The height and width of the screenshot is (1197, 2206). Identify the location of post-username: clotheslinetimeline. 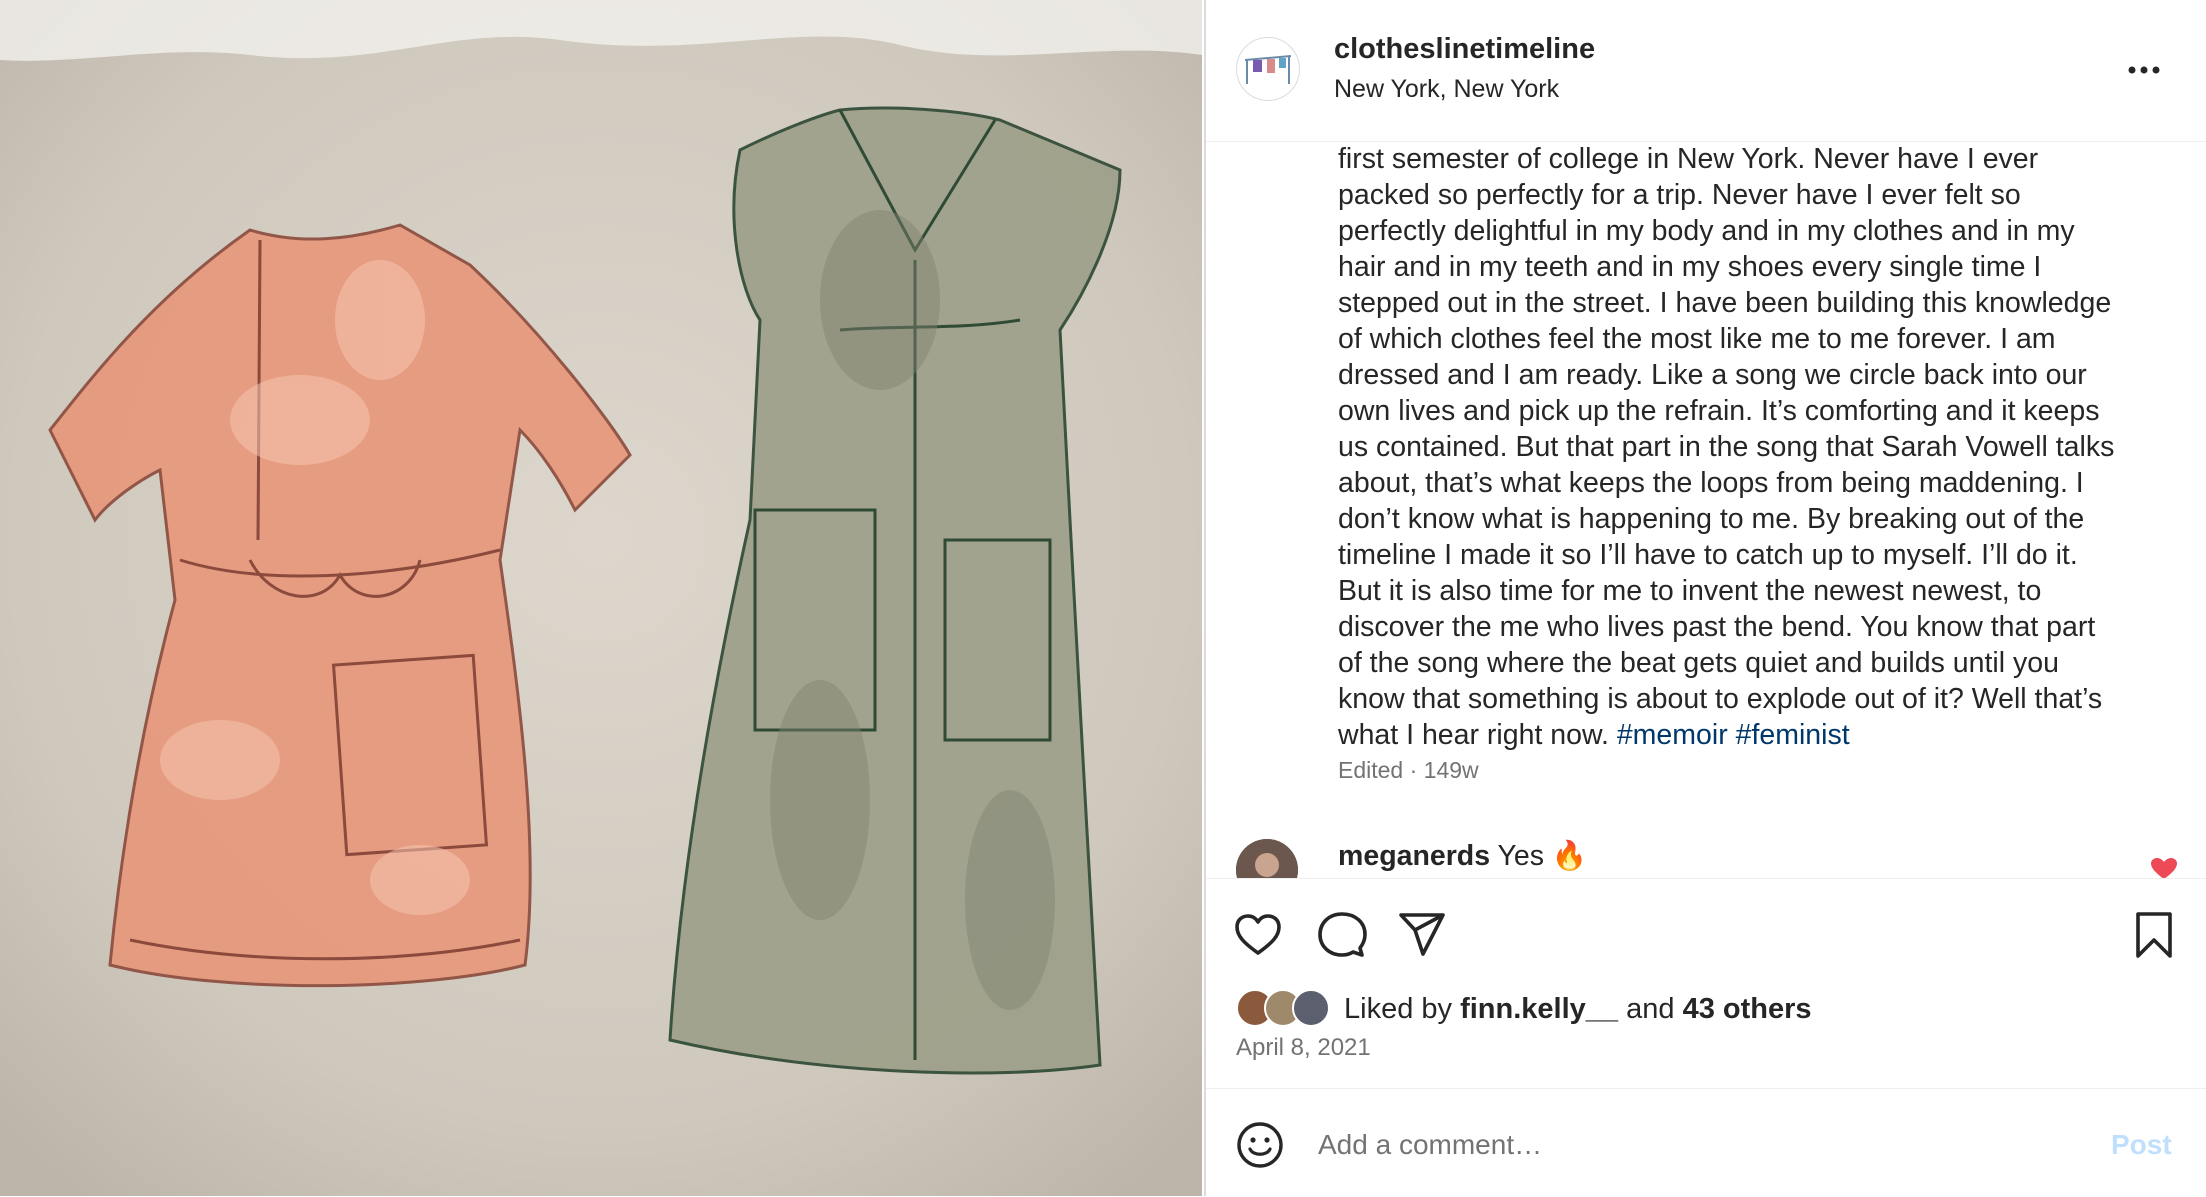
(1464, 49).